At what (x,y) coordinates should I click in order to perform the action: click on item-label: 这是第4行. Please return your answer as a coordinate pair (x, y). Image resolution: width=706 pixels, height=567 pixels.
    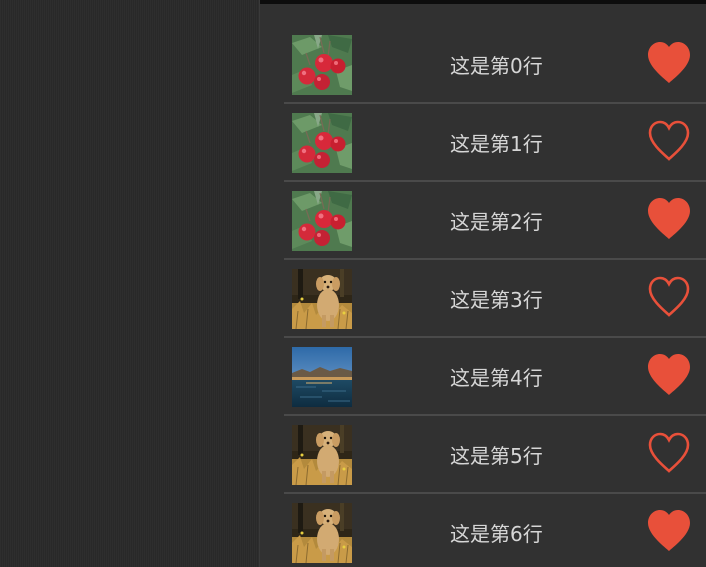
    Looking at the image, I should click on (496, 378).